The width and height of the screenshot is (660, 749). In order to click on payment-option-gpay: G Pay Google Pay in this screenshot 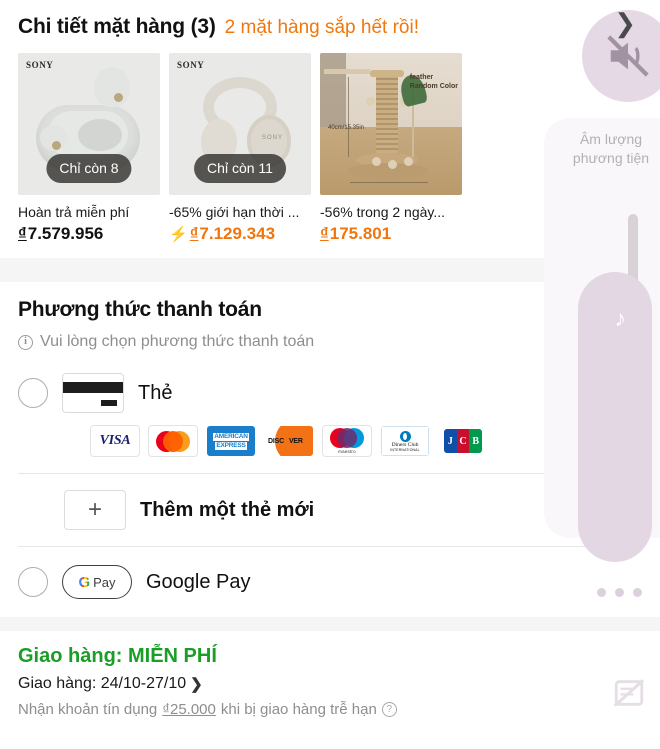, I will do `click(330, 582)`.